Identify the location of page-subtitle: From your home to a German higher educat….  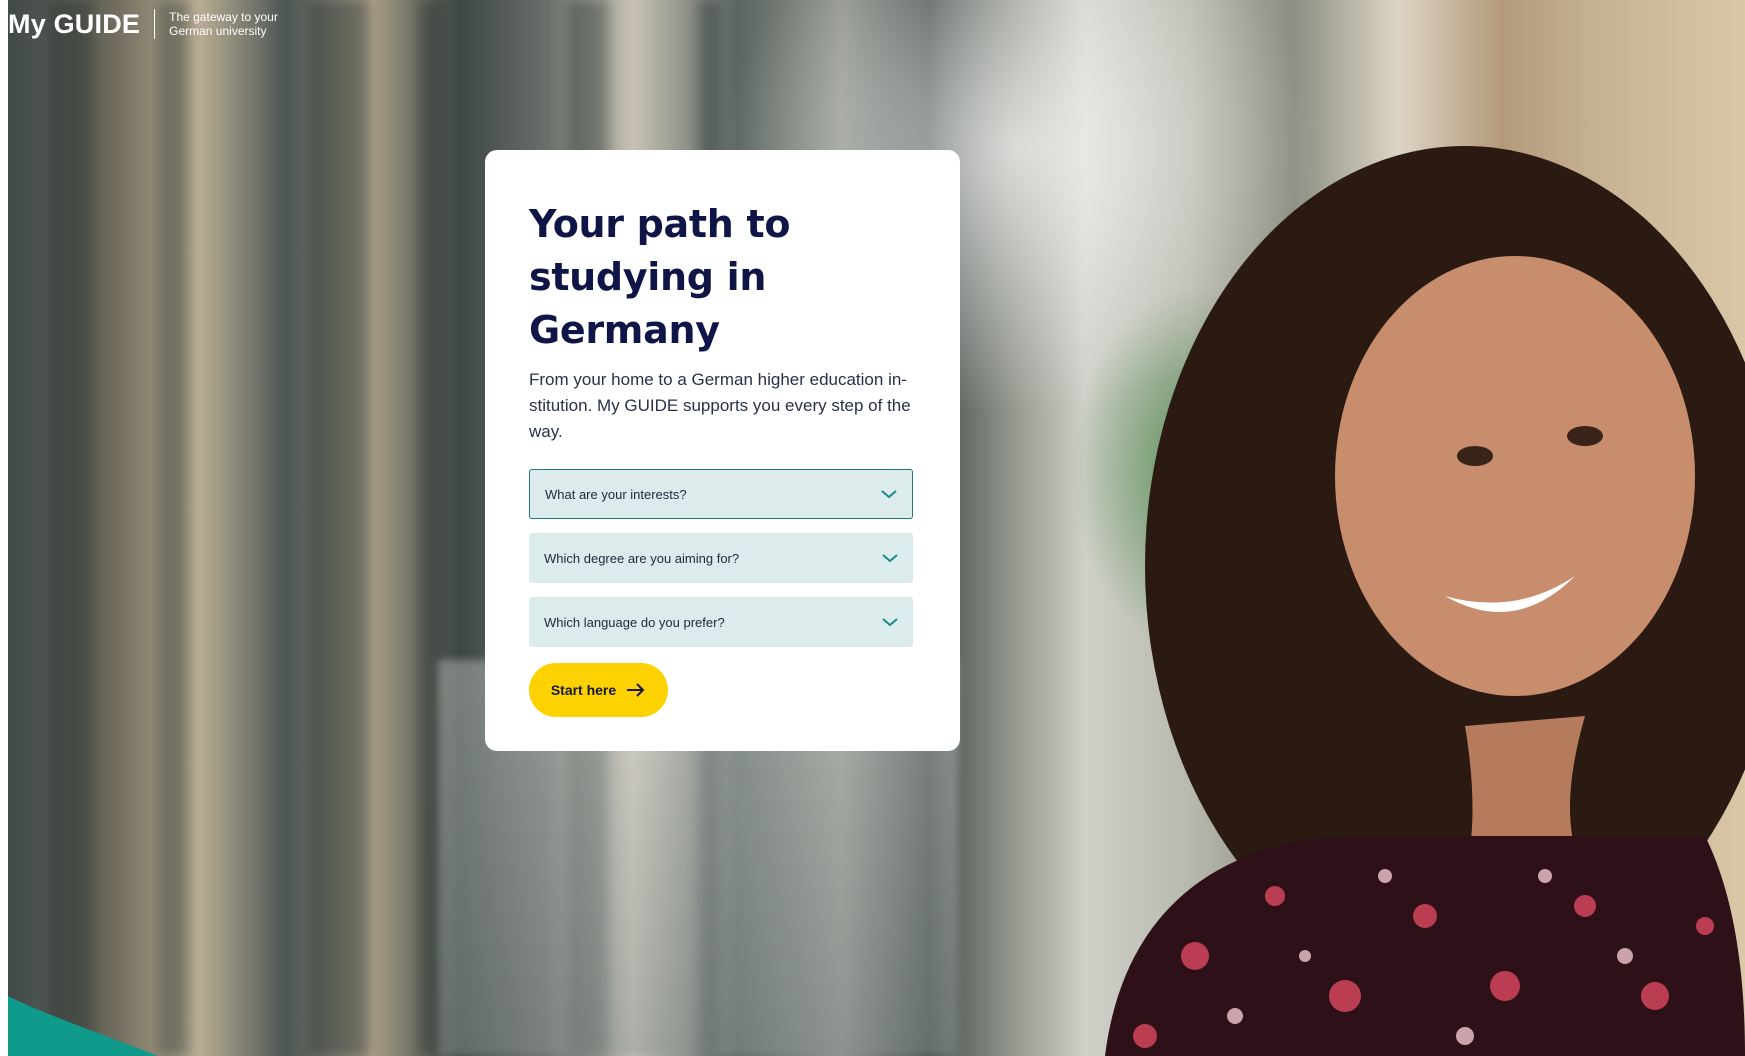
(720, 405).